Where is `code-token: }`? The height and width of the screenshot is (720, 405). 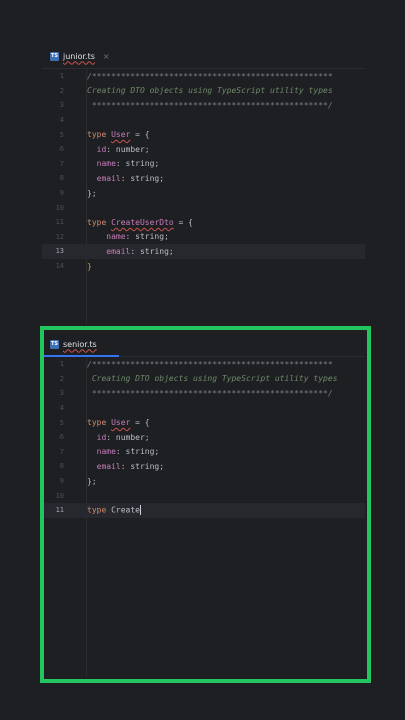 code-token: } is located at coordinates (89, 266).